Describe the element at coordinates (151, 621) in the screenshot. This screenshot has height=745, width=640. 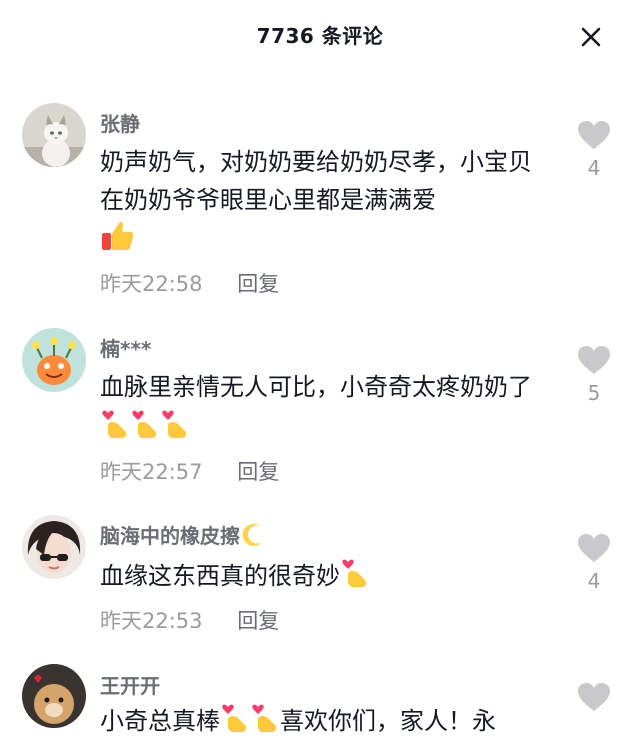
I see `comment-time: 昨天22:53` at that location.